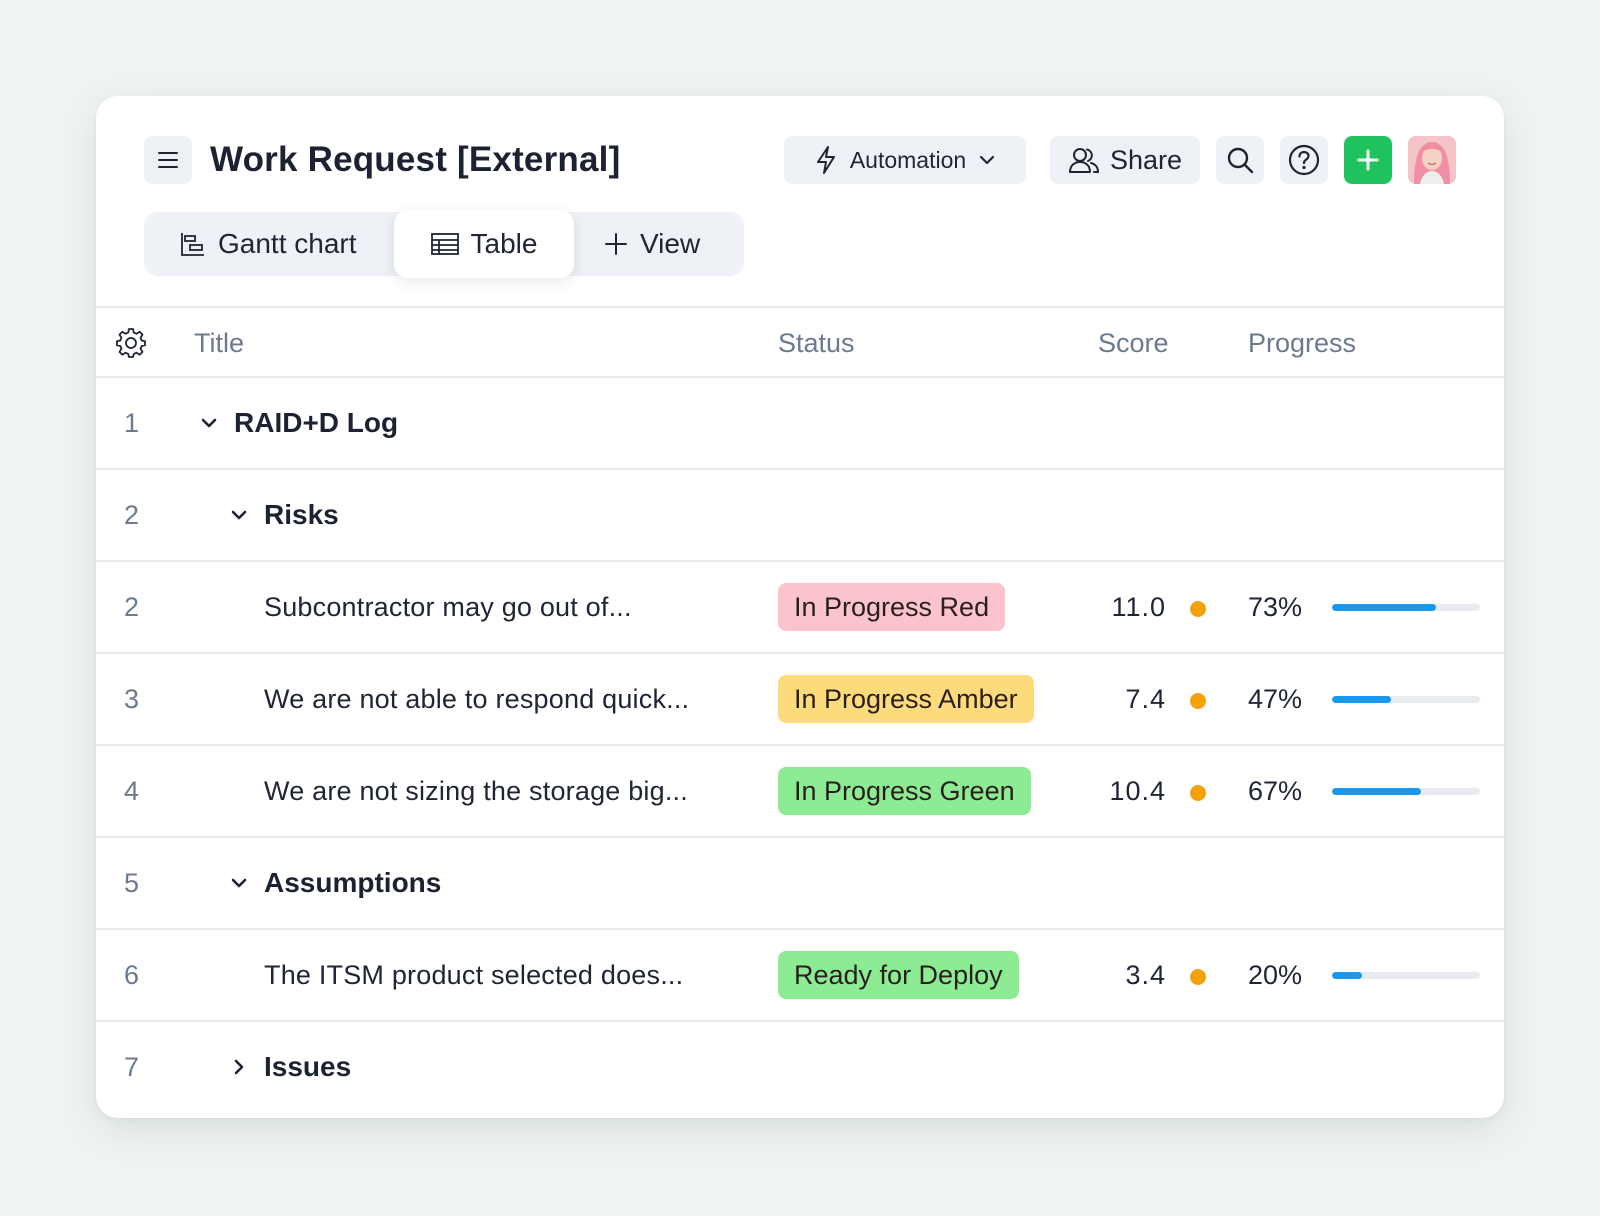 Image resolution: width=1600 pixels, height=1216 pixels. What do you see at coordinates (415, 159) in the screenshot?
I see `page-title: Work Request [External]` at bounding box center [415, 159].